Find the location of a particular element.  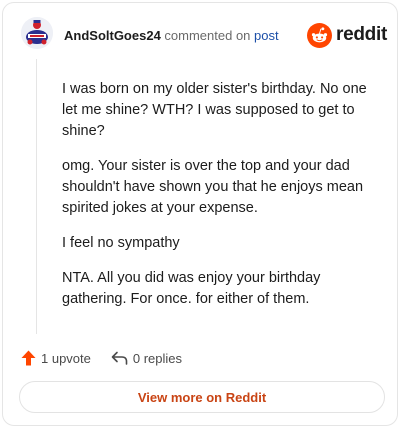

comment-header: AndSoltGoes24 commented on post reddit is located at coordinates (204, 37).